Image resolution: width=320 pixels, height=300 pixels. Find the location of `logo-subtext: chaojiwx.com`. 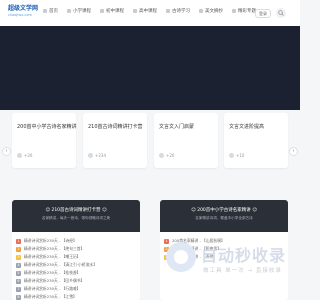

logo-subtext: chaojiwx.com is located at coordinates (20, 15).